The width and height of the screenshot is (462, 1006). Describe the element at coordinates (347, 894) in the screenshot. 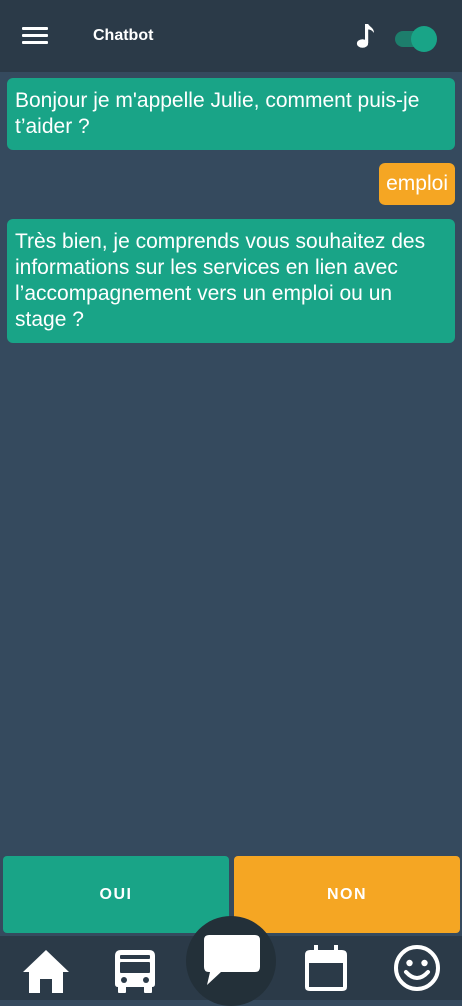

I see `no-button: NON` at that location.